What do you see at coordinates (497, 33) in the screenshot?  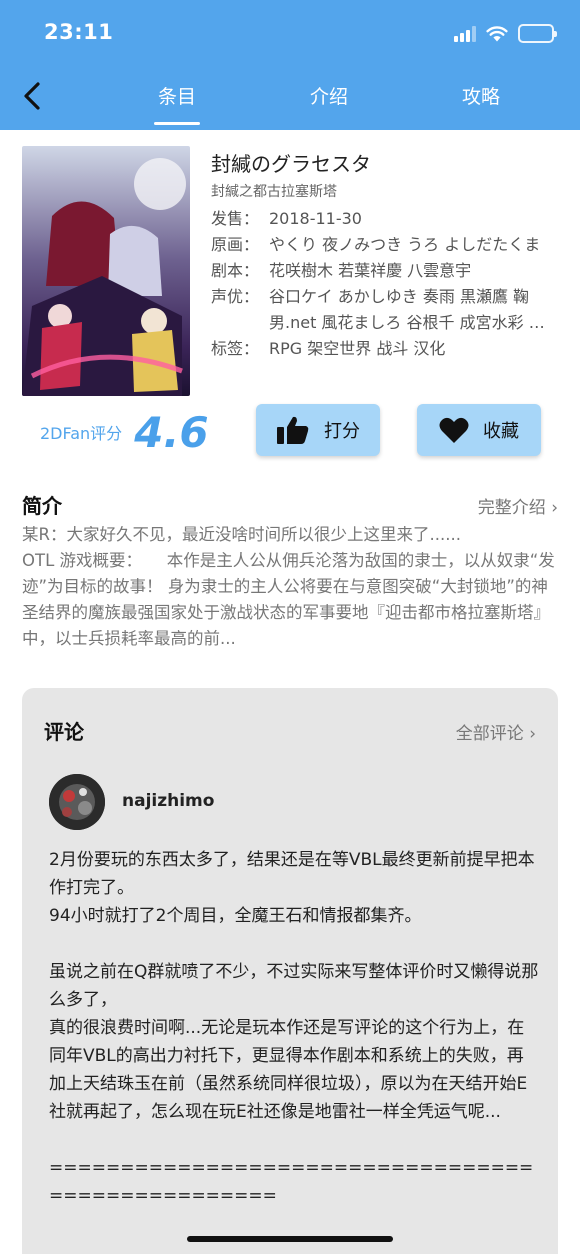 I see `wifi-icon` at bounding box center [497, 33].